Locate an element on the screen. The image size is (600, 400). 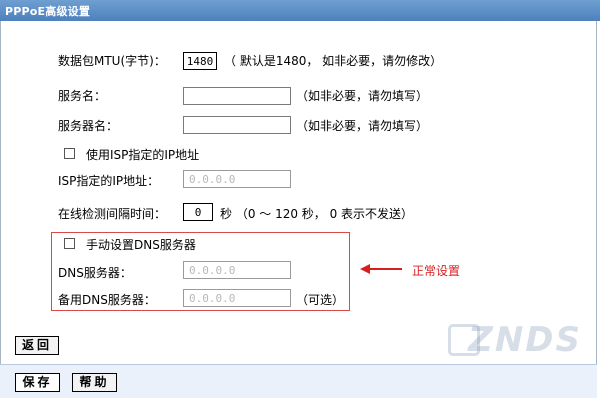
isp-ip-label: ISP指定的IP地址： is located at coordinates (109, 181).